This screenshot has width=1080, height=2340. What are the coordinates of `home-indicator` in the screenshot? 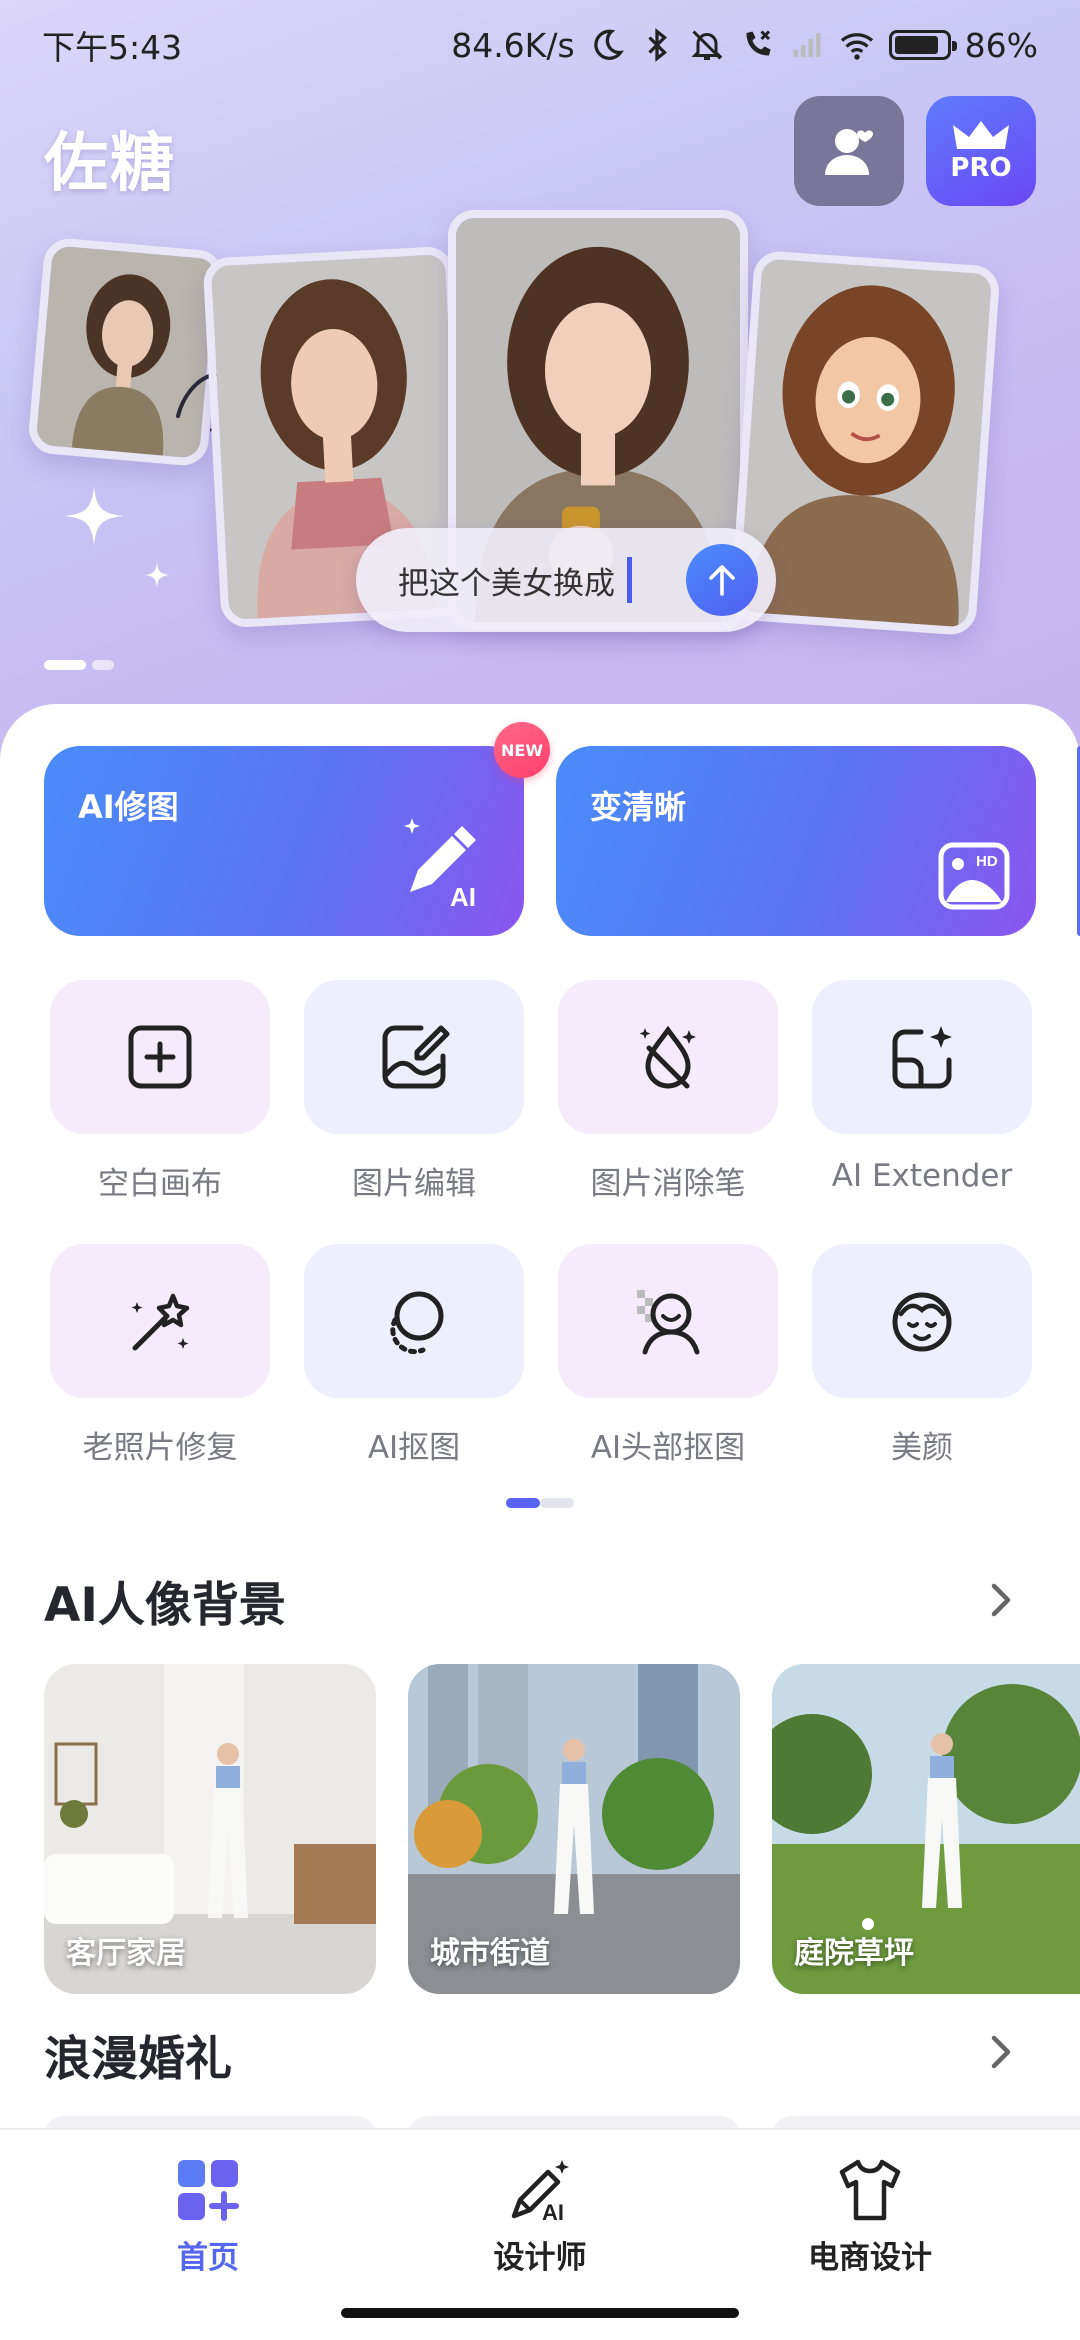 It's located at (540, 2313).